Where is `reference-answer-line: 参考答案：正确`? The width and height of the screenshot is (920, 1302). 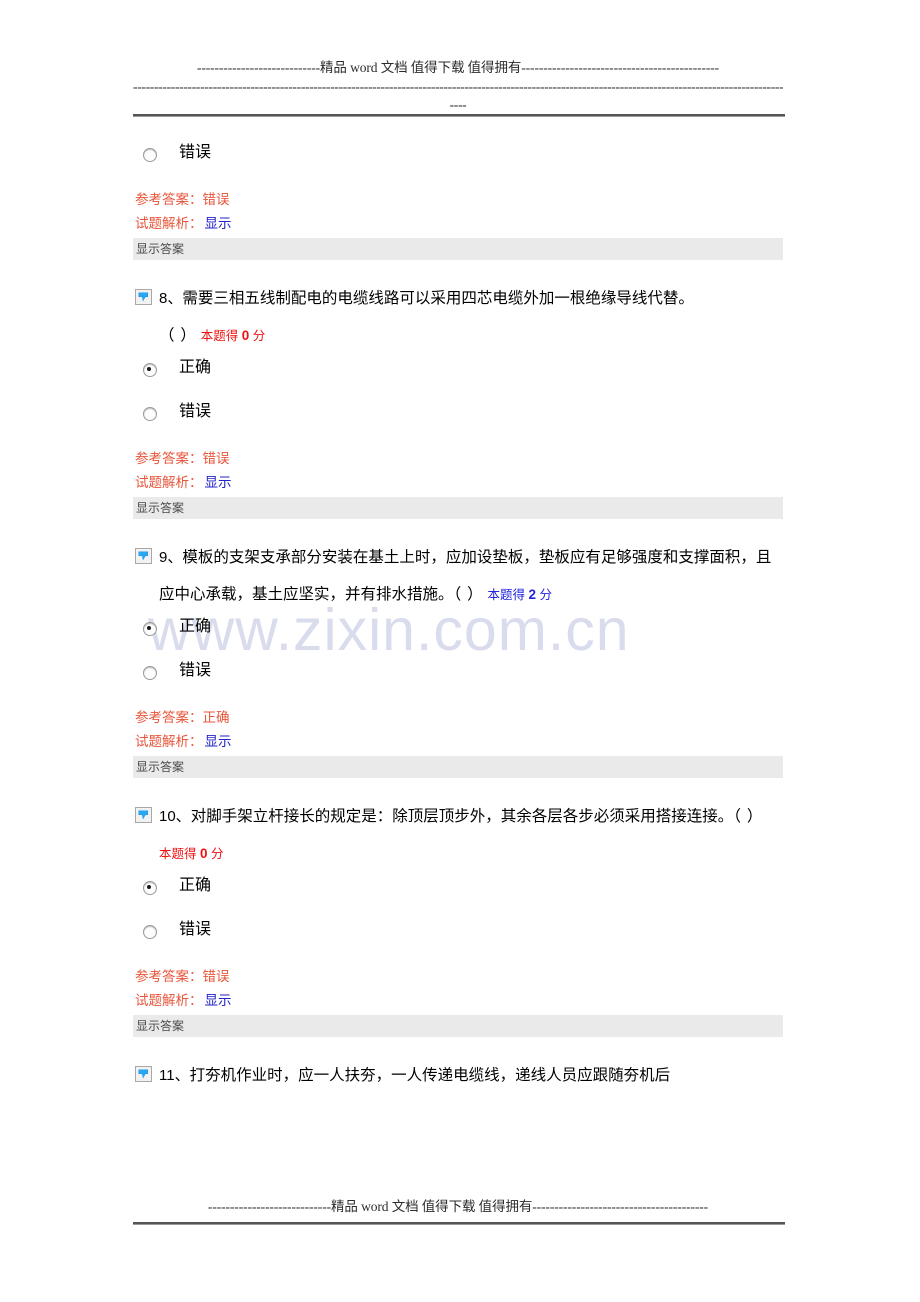
reference-answer-line: 参考答案：正确 is located at coordinates (459, 718).